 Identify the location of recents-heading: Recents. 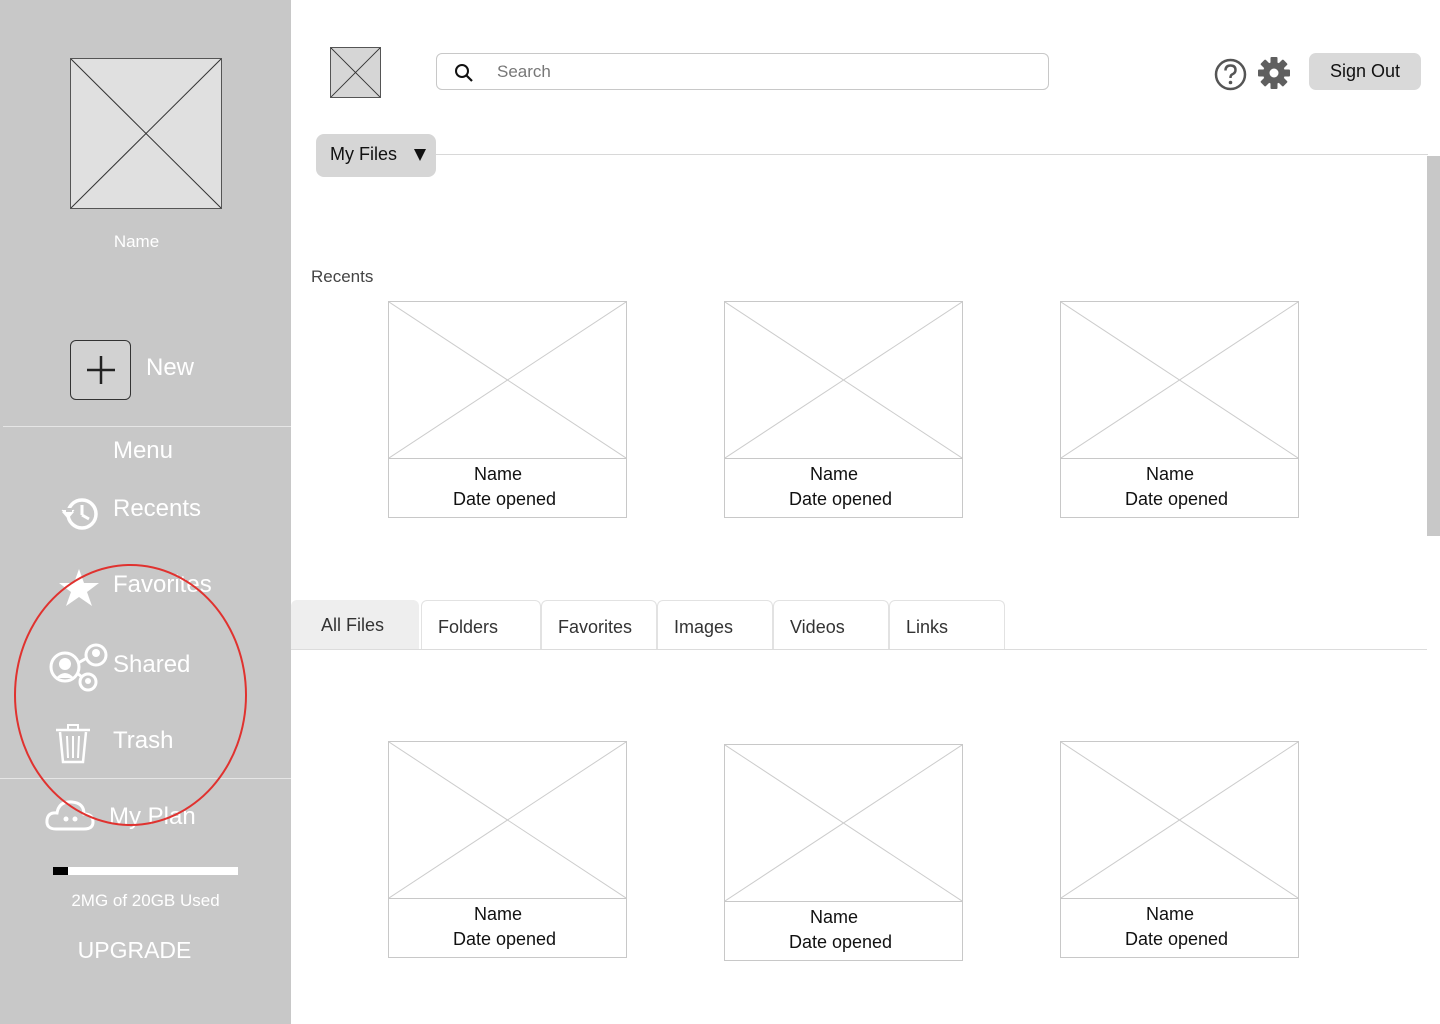
(342, 276).